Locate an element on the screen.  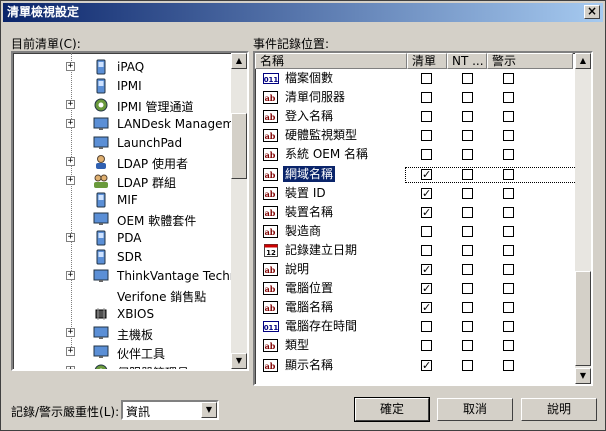
chevron-down-icon: ▼ is located at coordinates (209, 410).